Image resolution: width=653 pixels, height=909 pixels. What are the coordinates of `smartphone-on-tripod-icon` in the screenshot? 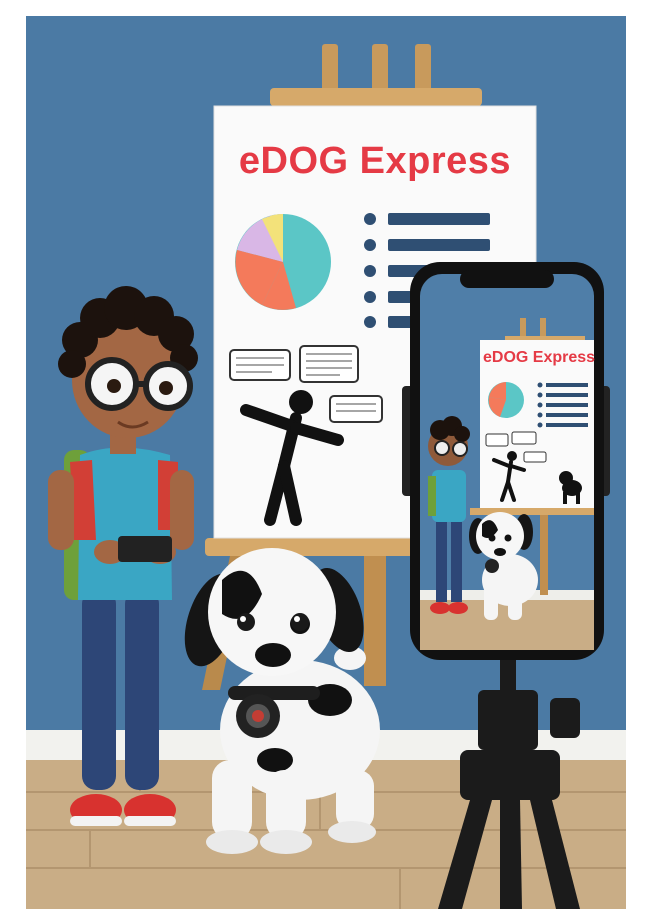 It's located at (506, 461).